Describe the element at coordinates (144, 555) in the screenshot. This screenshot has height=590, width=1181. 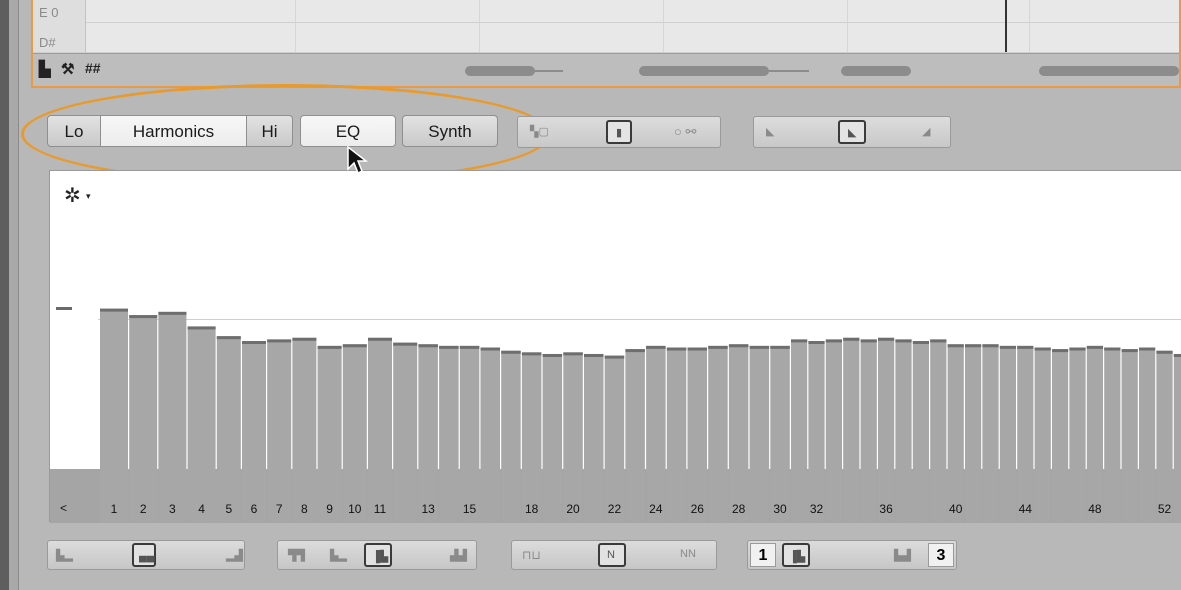
I see `tilt-selected: ▄▄` at that location.